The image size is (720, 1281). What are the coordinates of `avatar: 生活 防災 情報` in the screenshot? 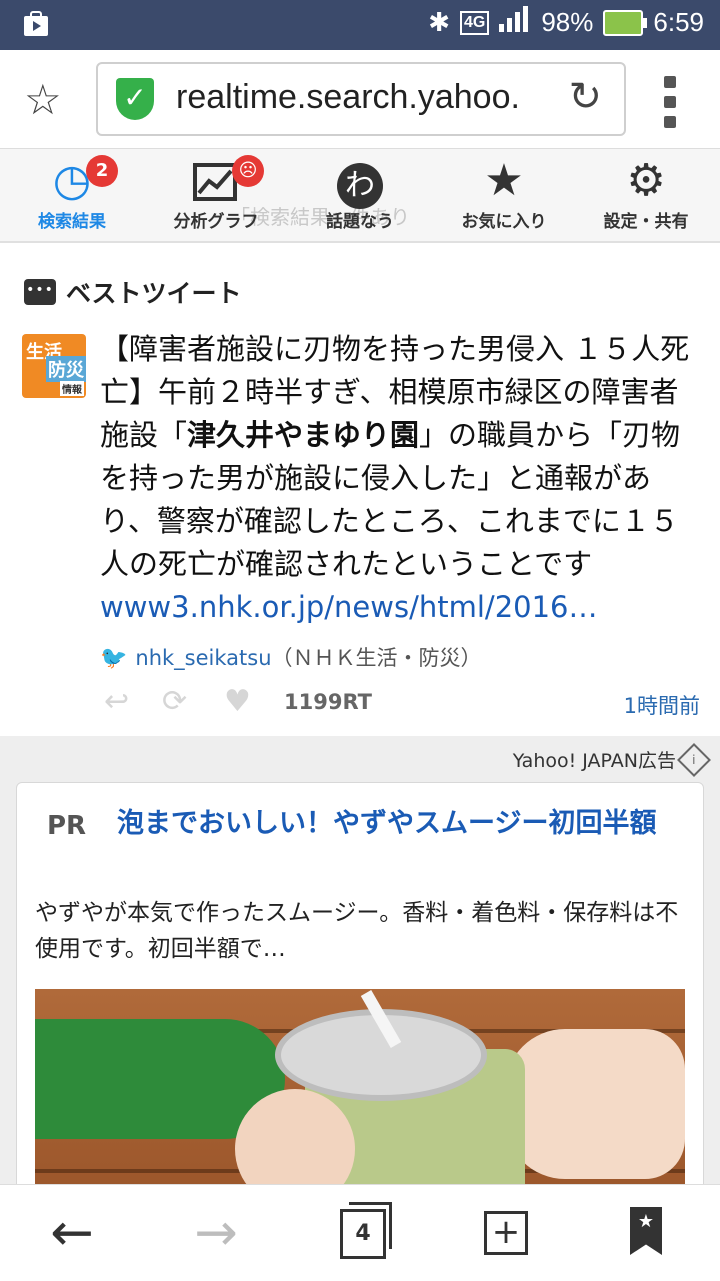 It's located at (54, 366).